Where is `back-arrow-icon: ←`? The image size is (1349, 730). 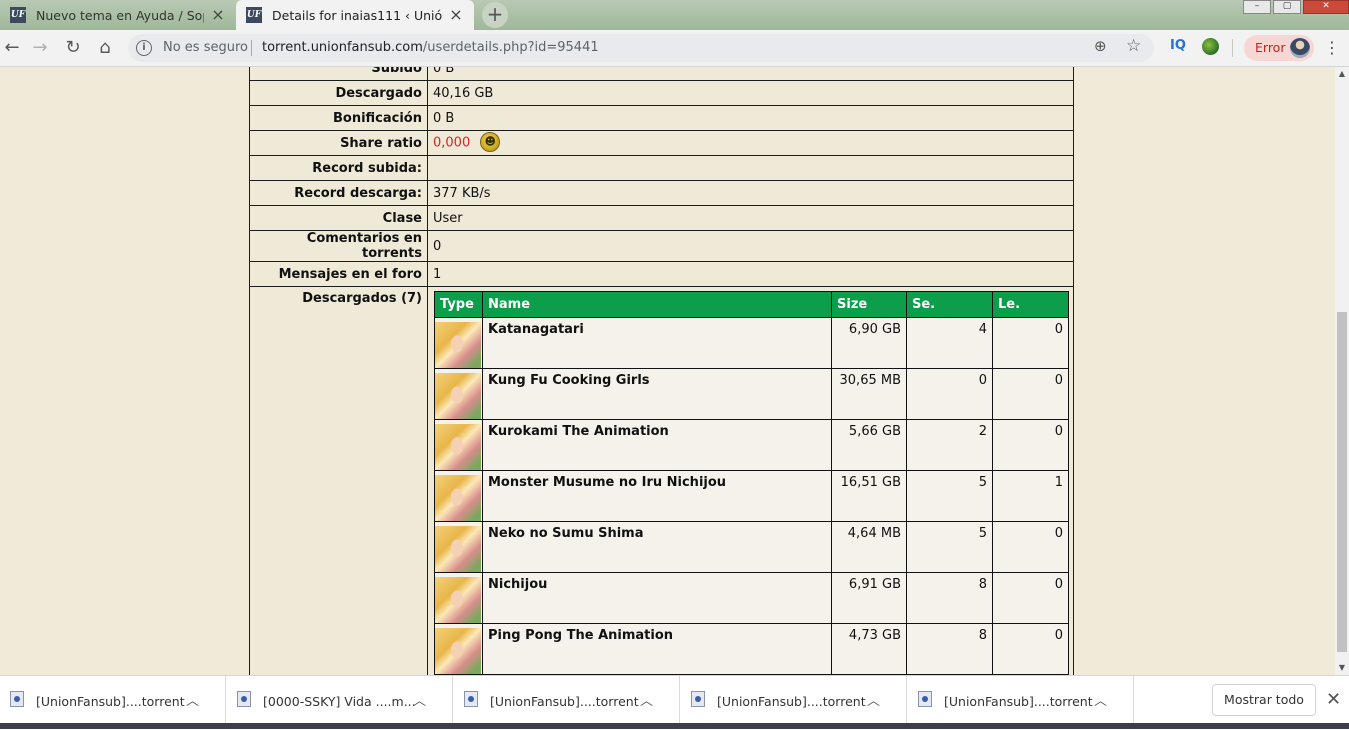
back-arrow-icon: ← is located at coordinates (12, 48).